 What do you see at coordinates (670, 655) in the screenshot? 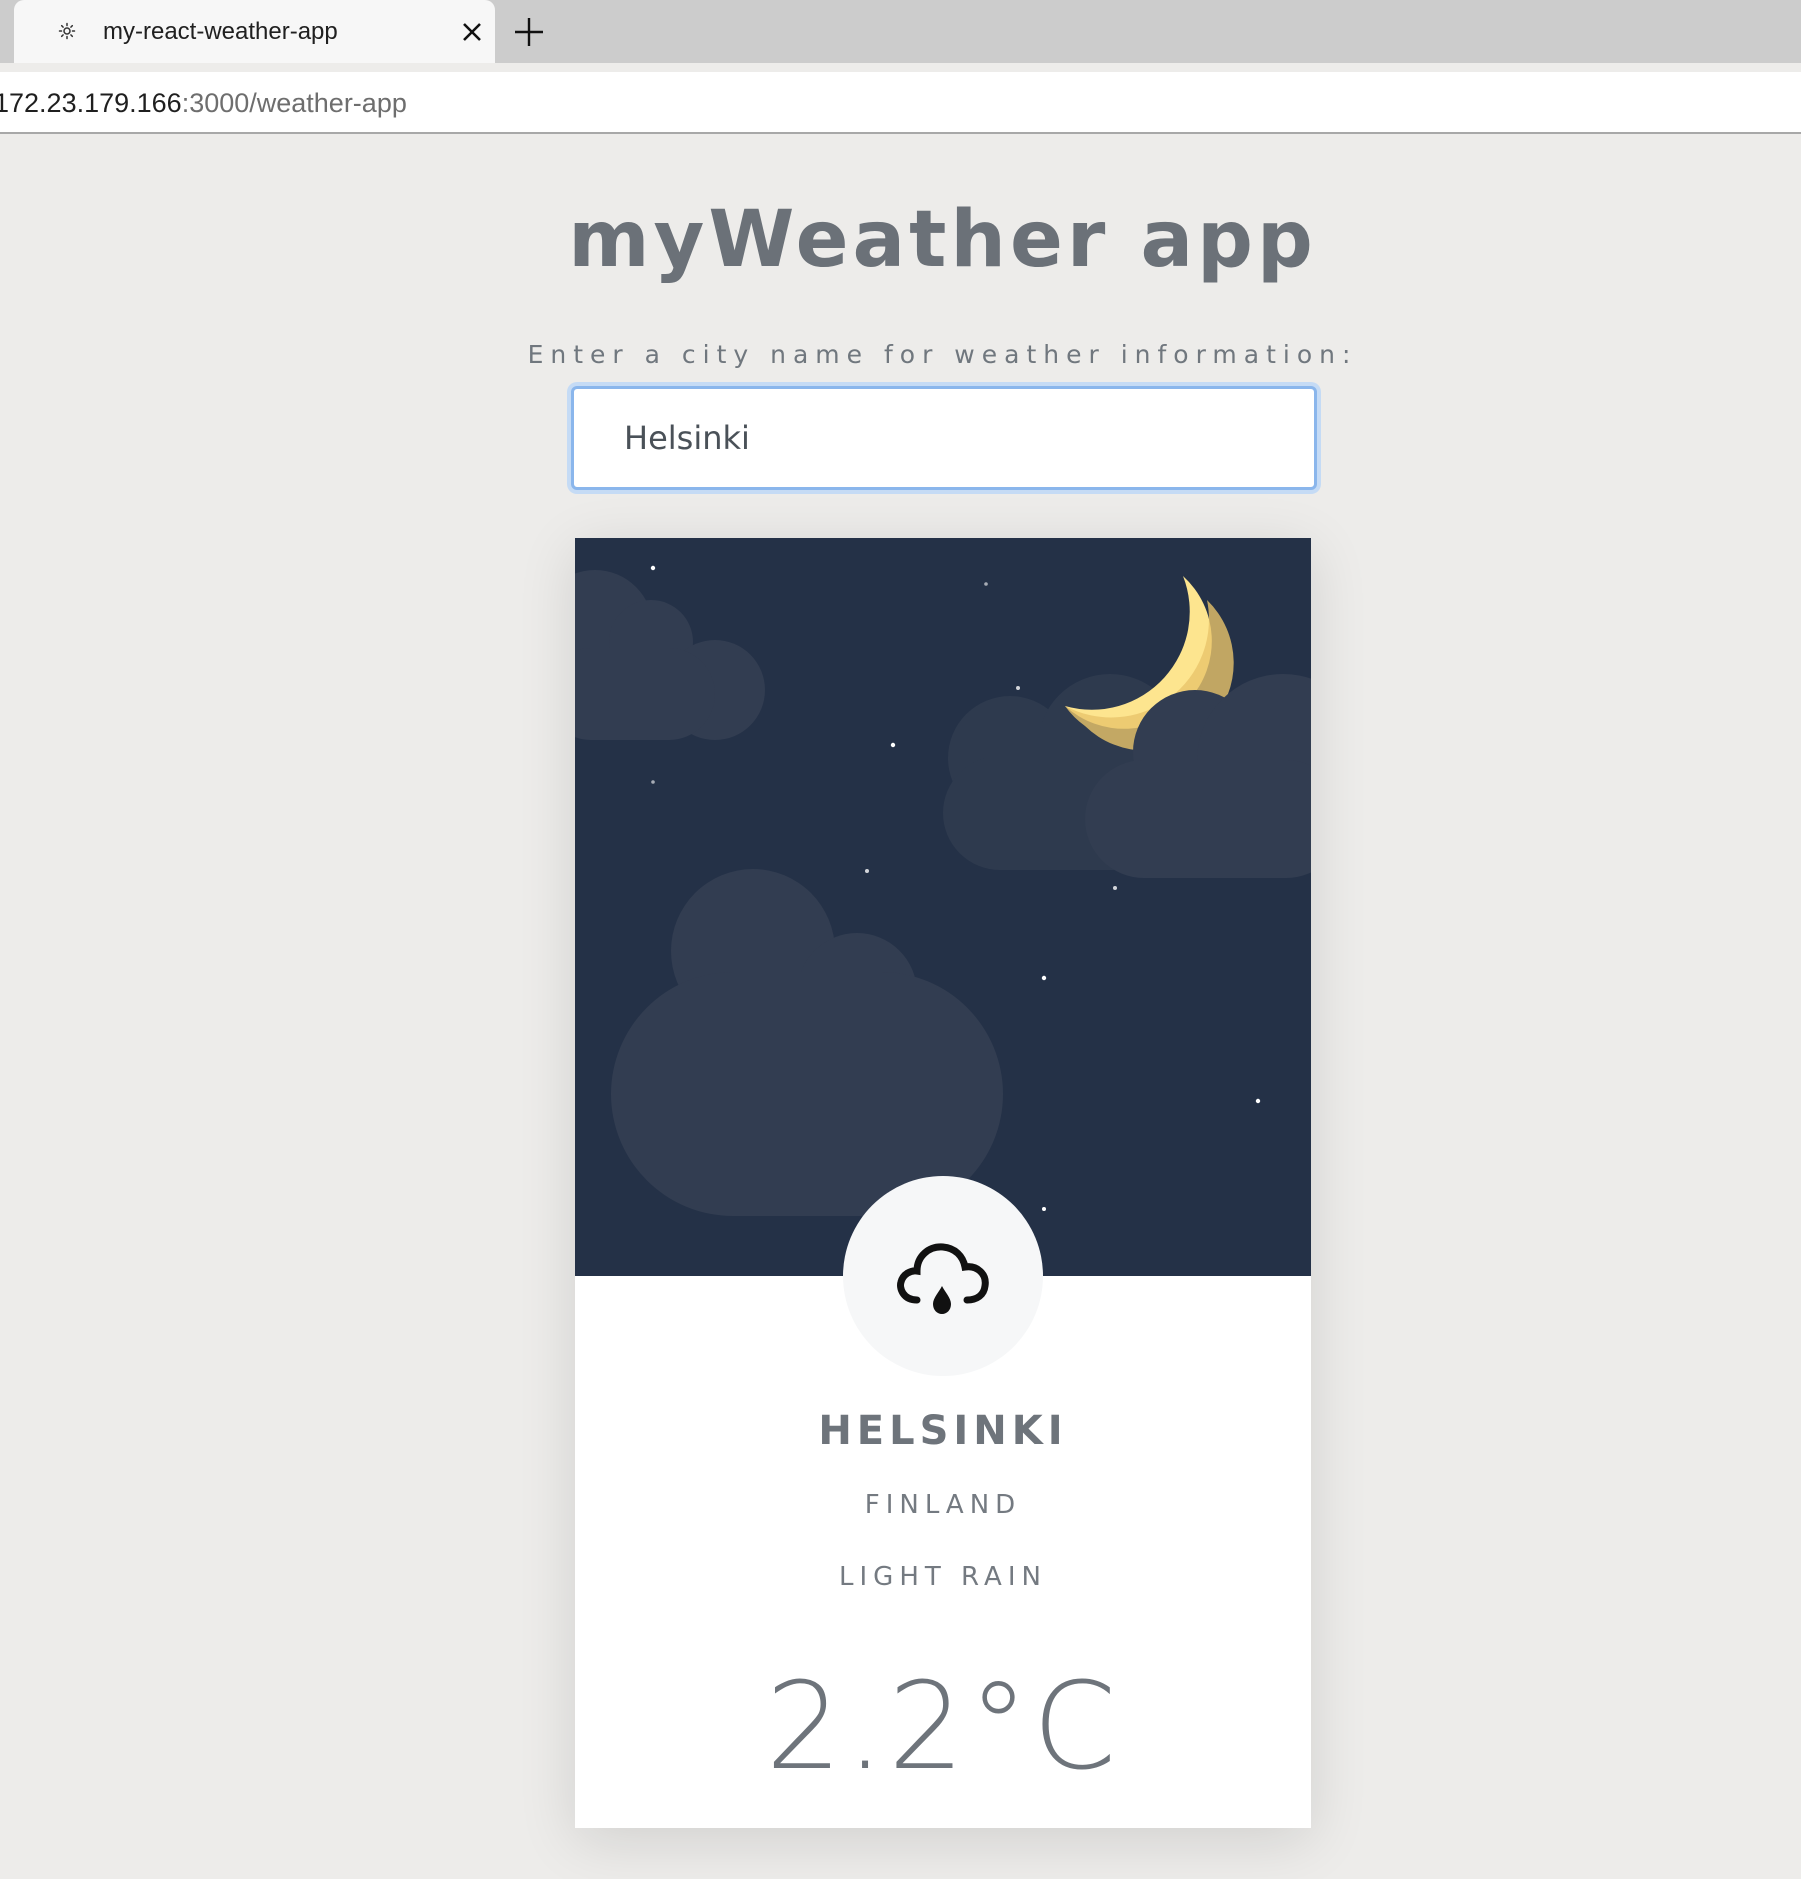
I see `cloud-top-left` at bounding box center [670, 655].